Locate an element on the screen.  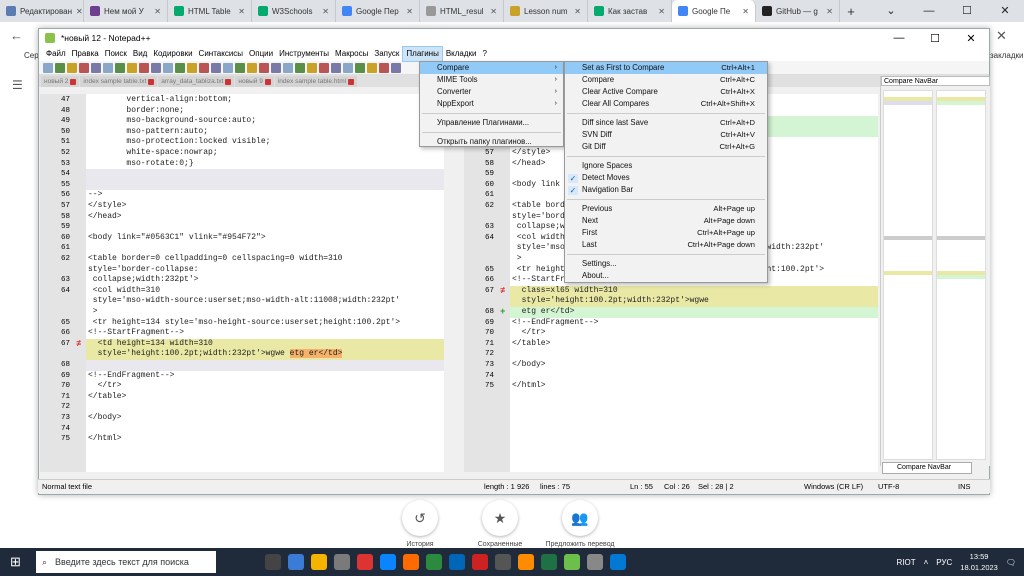
navbar-right-map is located at coordinates (961, 275).